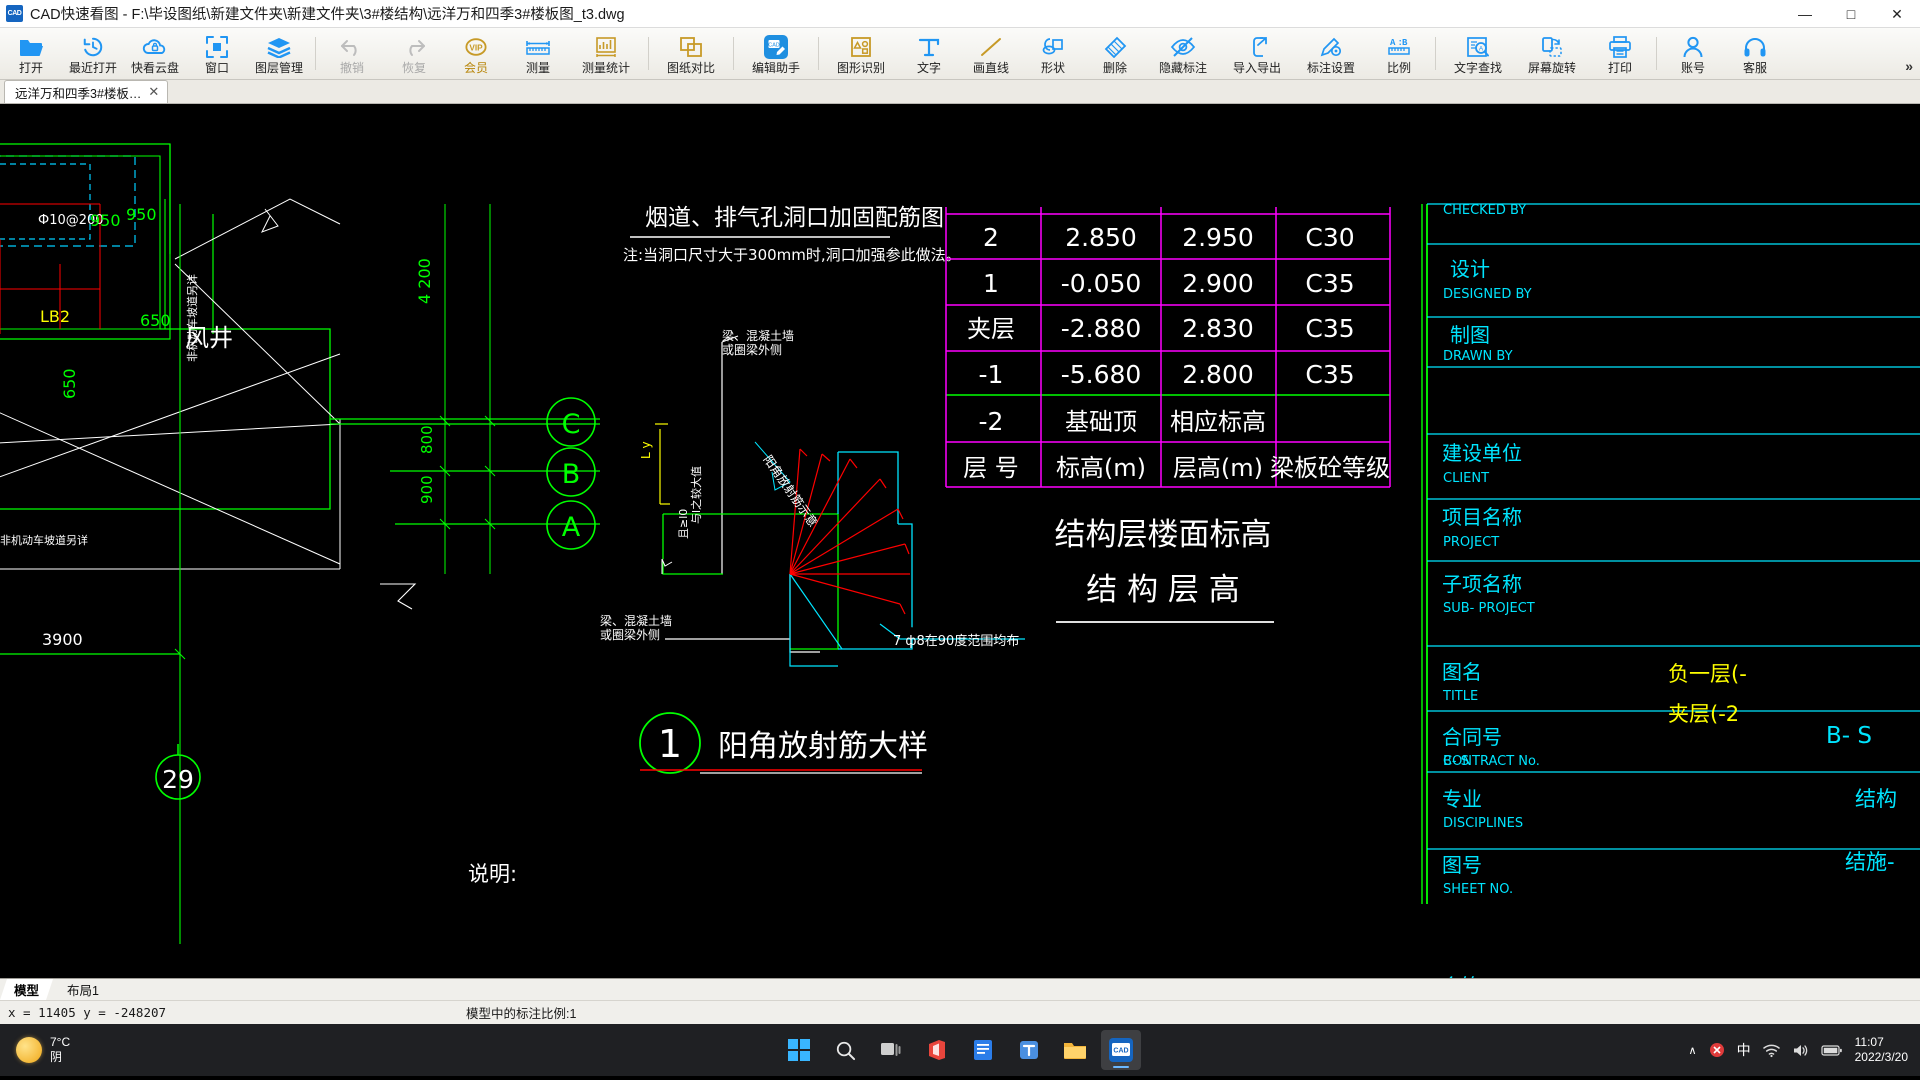 Image resolution: width=1920 pixels, height=1080 pixels. I want to click on tool-redo: 恢复, so click(414, 53).